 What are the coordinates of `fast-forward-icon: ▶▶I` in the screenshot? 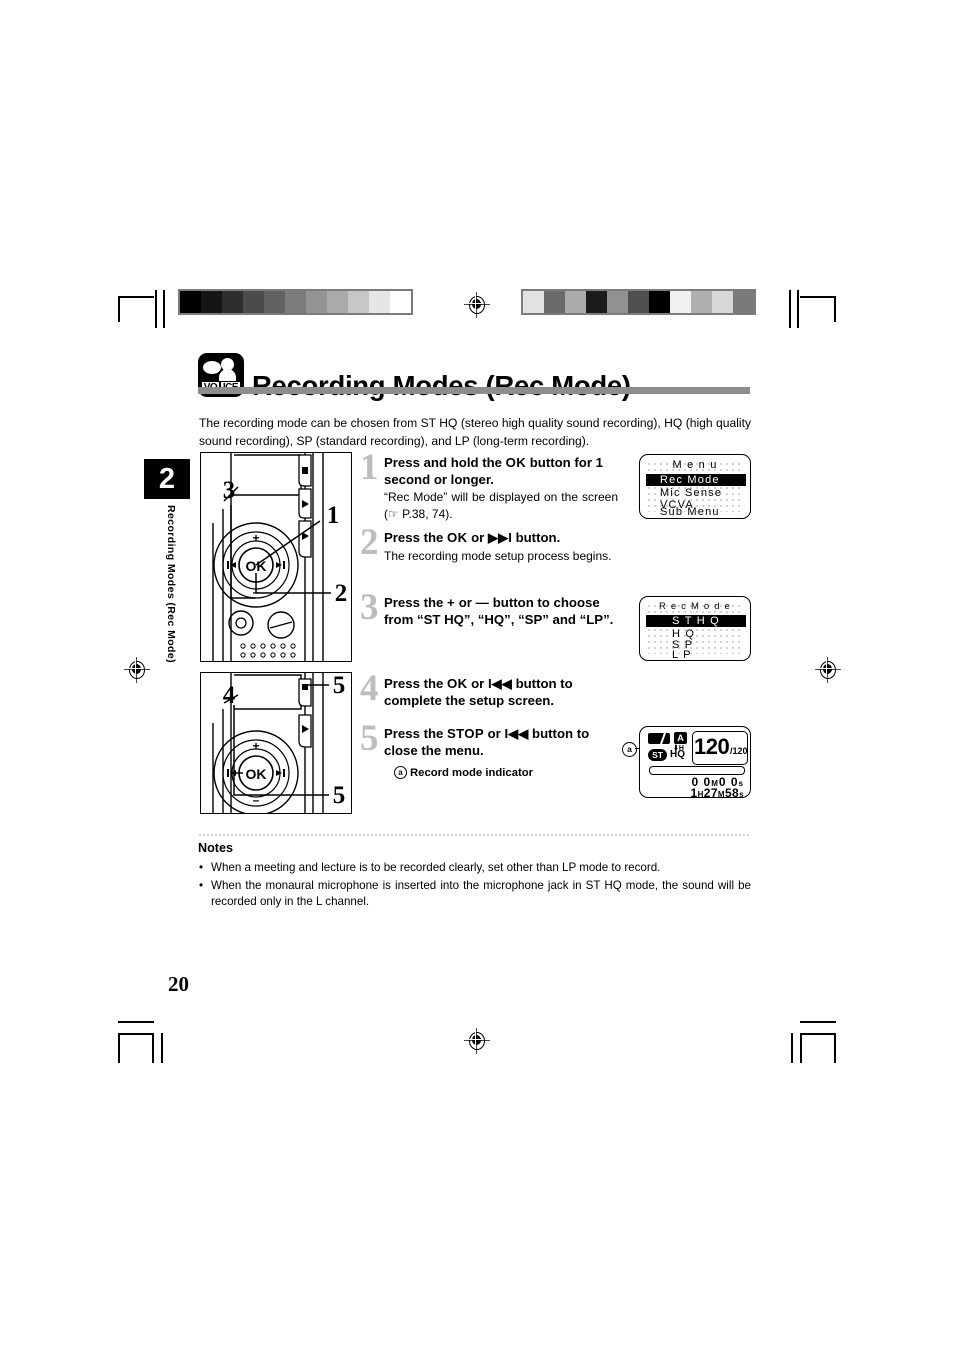 It's located at (499, 537).